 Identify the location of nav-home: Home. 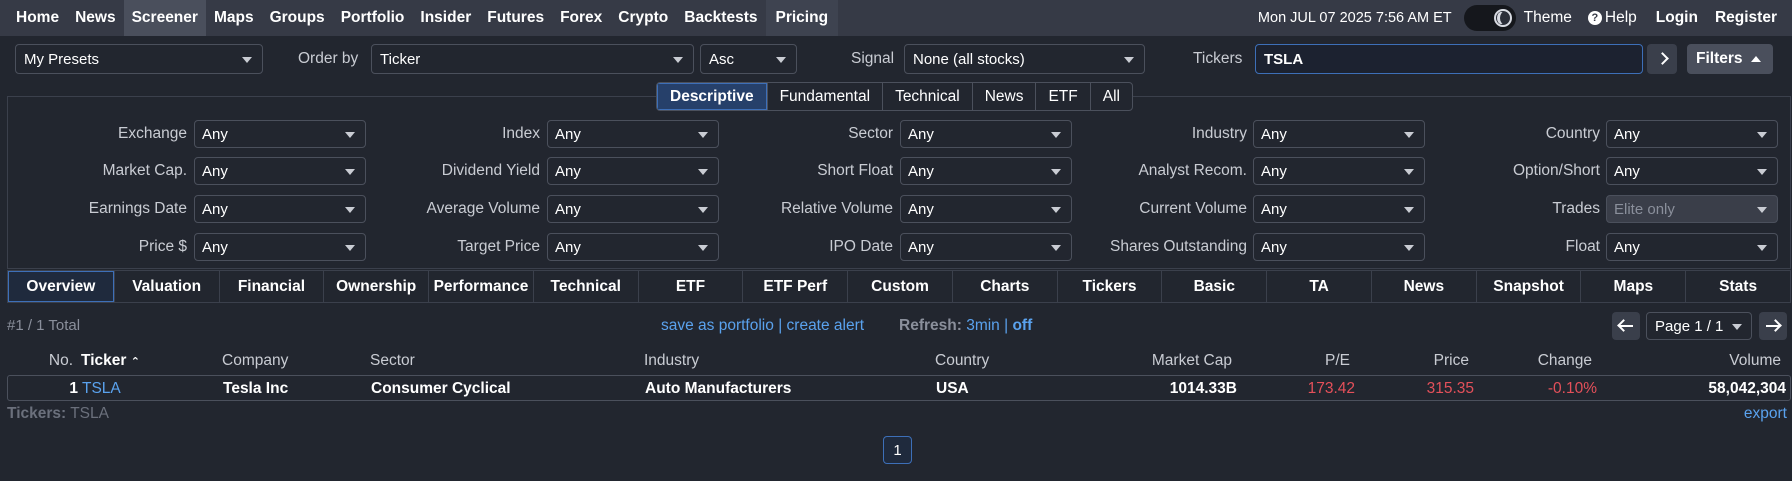
(33, 18).